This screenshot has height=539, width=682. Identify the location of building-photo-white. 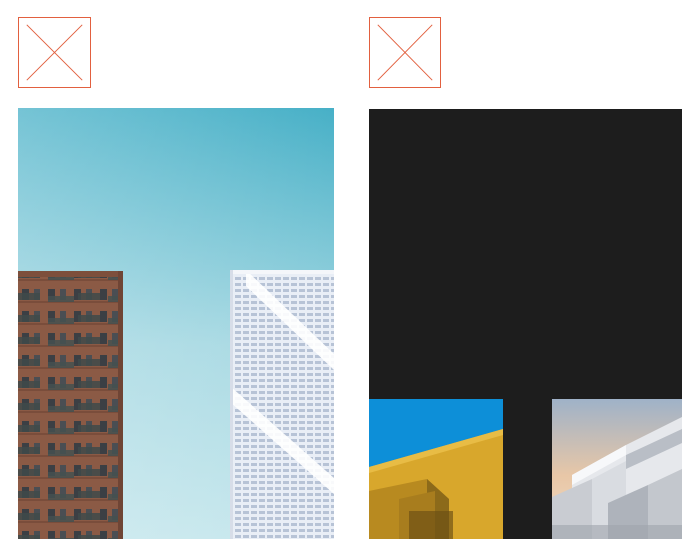
(617, 469).